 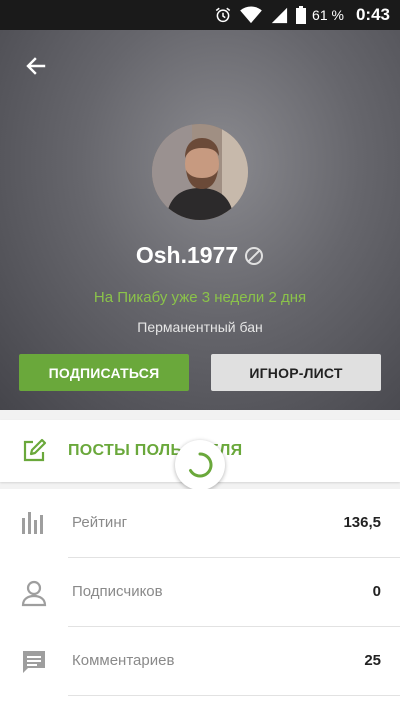 What do you see at coordinates (200, 523) in the screenshot?
I see `stat-row-rating: Рейтинг 136,5` at bounding box center [200, 523].